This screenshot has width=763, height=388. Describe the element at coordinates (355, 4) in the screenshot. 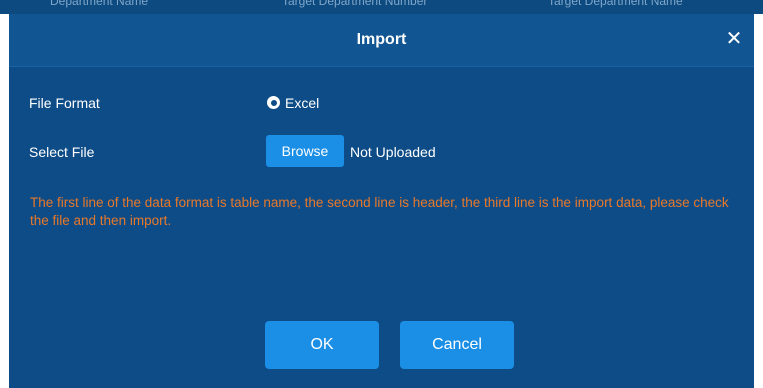

I see `background-column-header: Target Department Number` at that location.